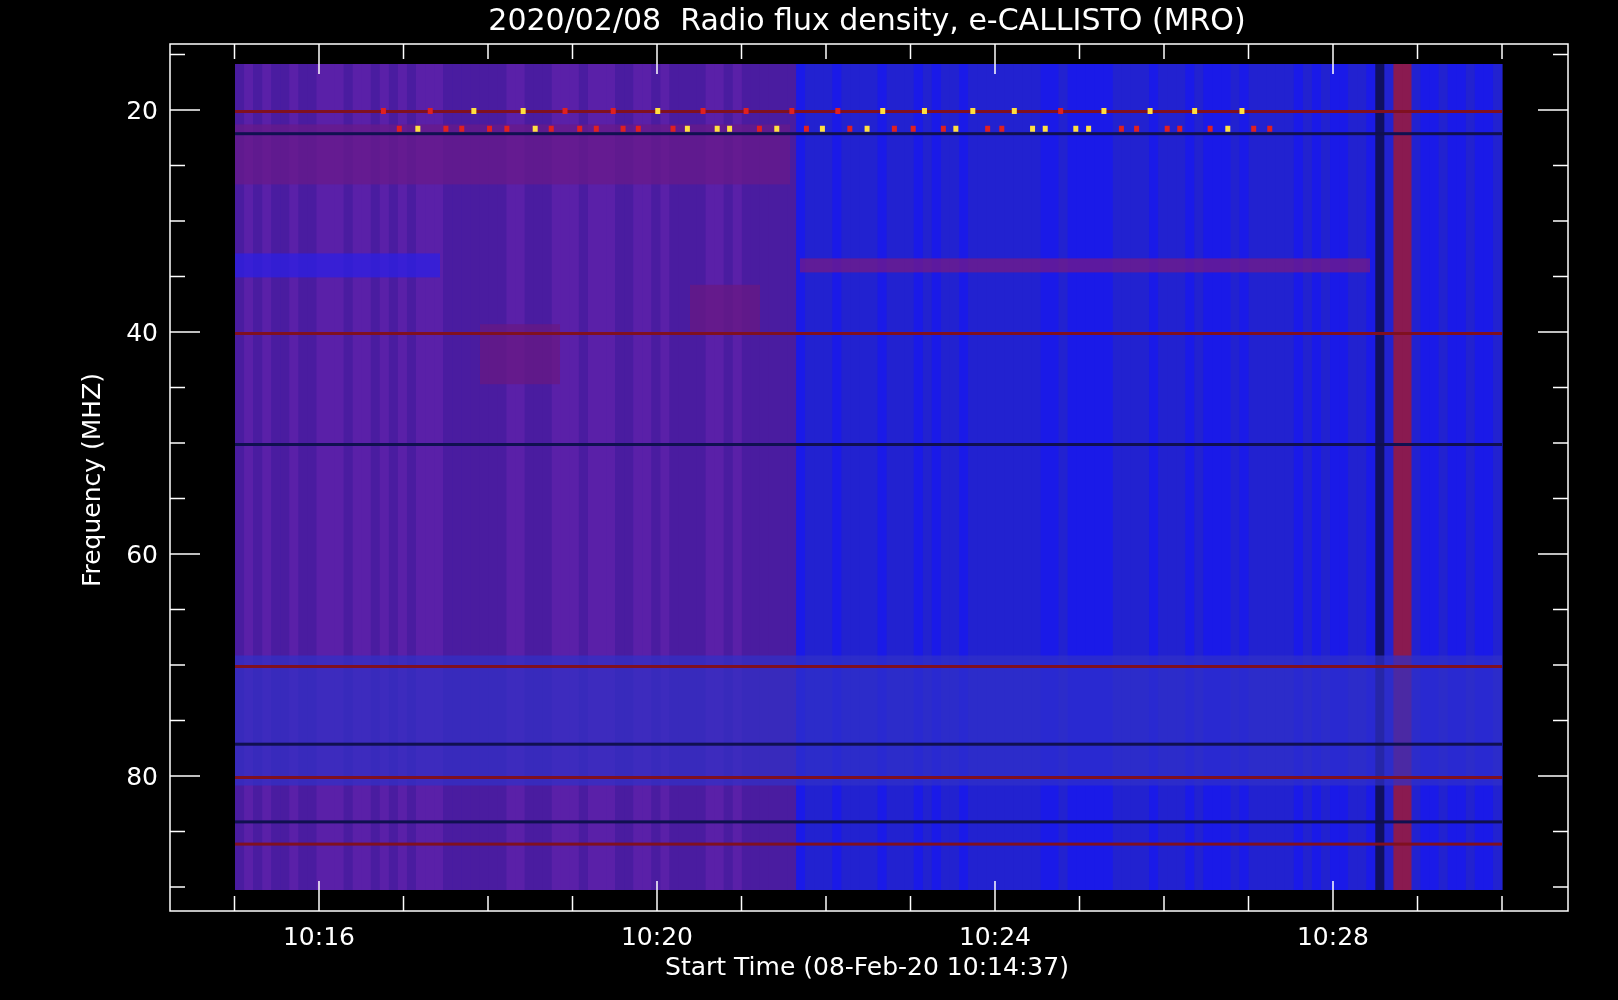  I want to click on axis-tick-label: 10:28, so click(1333, 936).